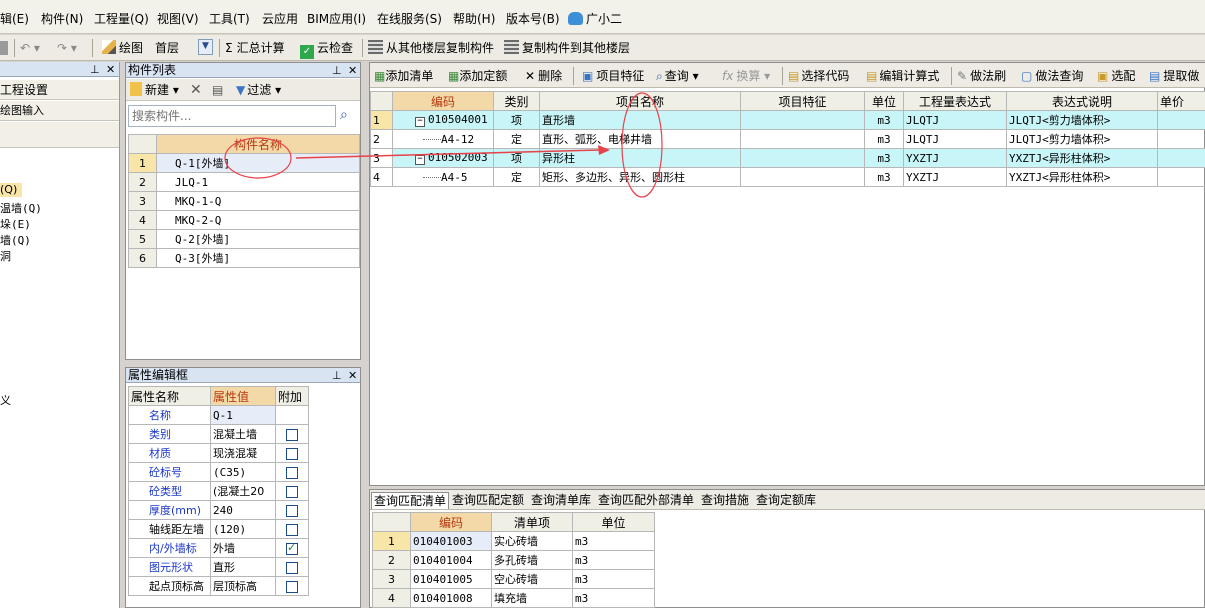  Describe the element at coordinates (443, 145) in the screenshot. I see `annotation-overlay` at that location.